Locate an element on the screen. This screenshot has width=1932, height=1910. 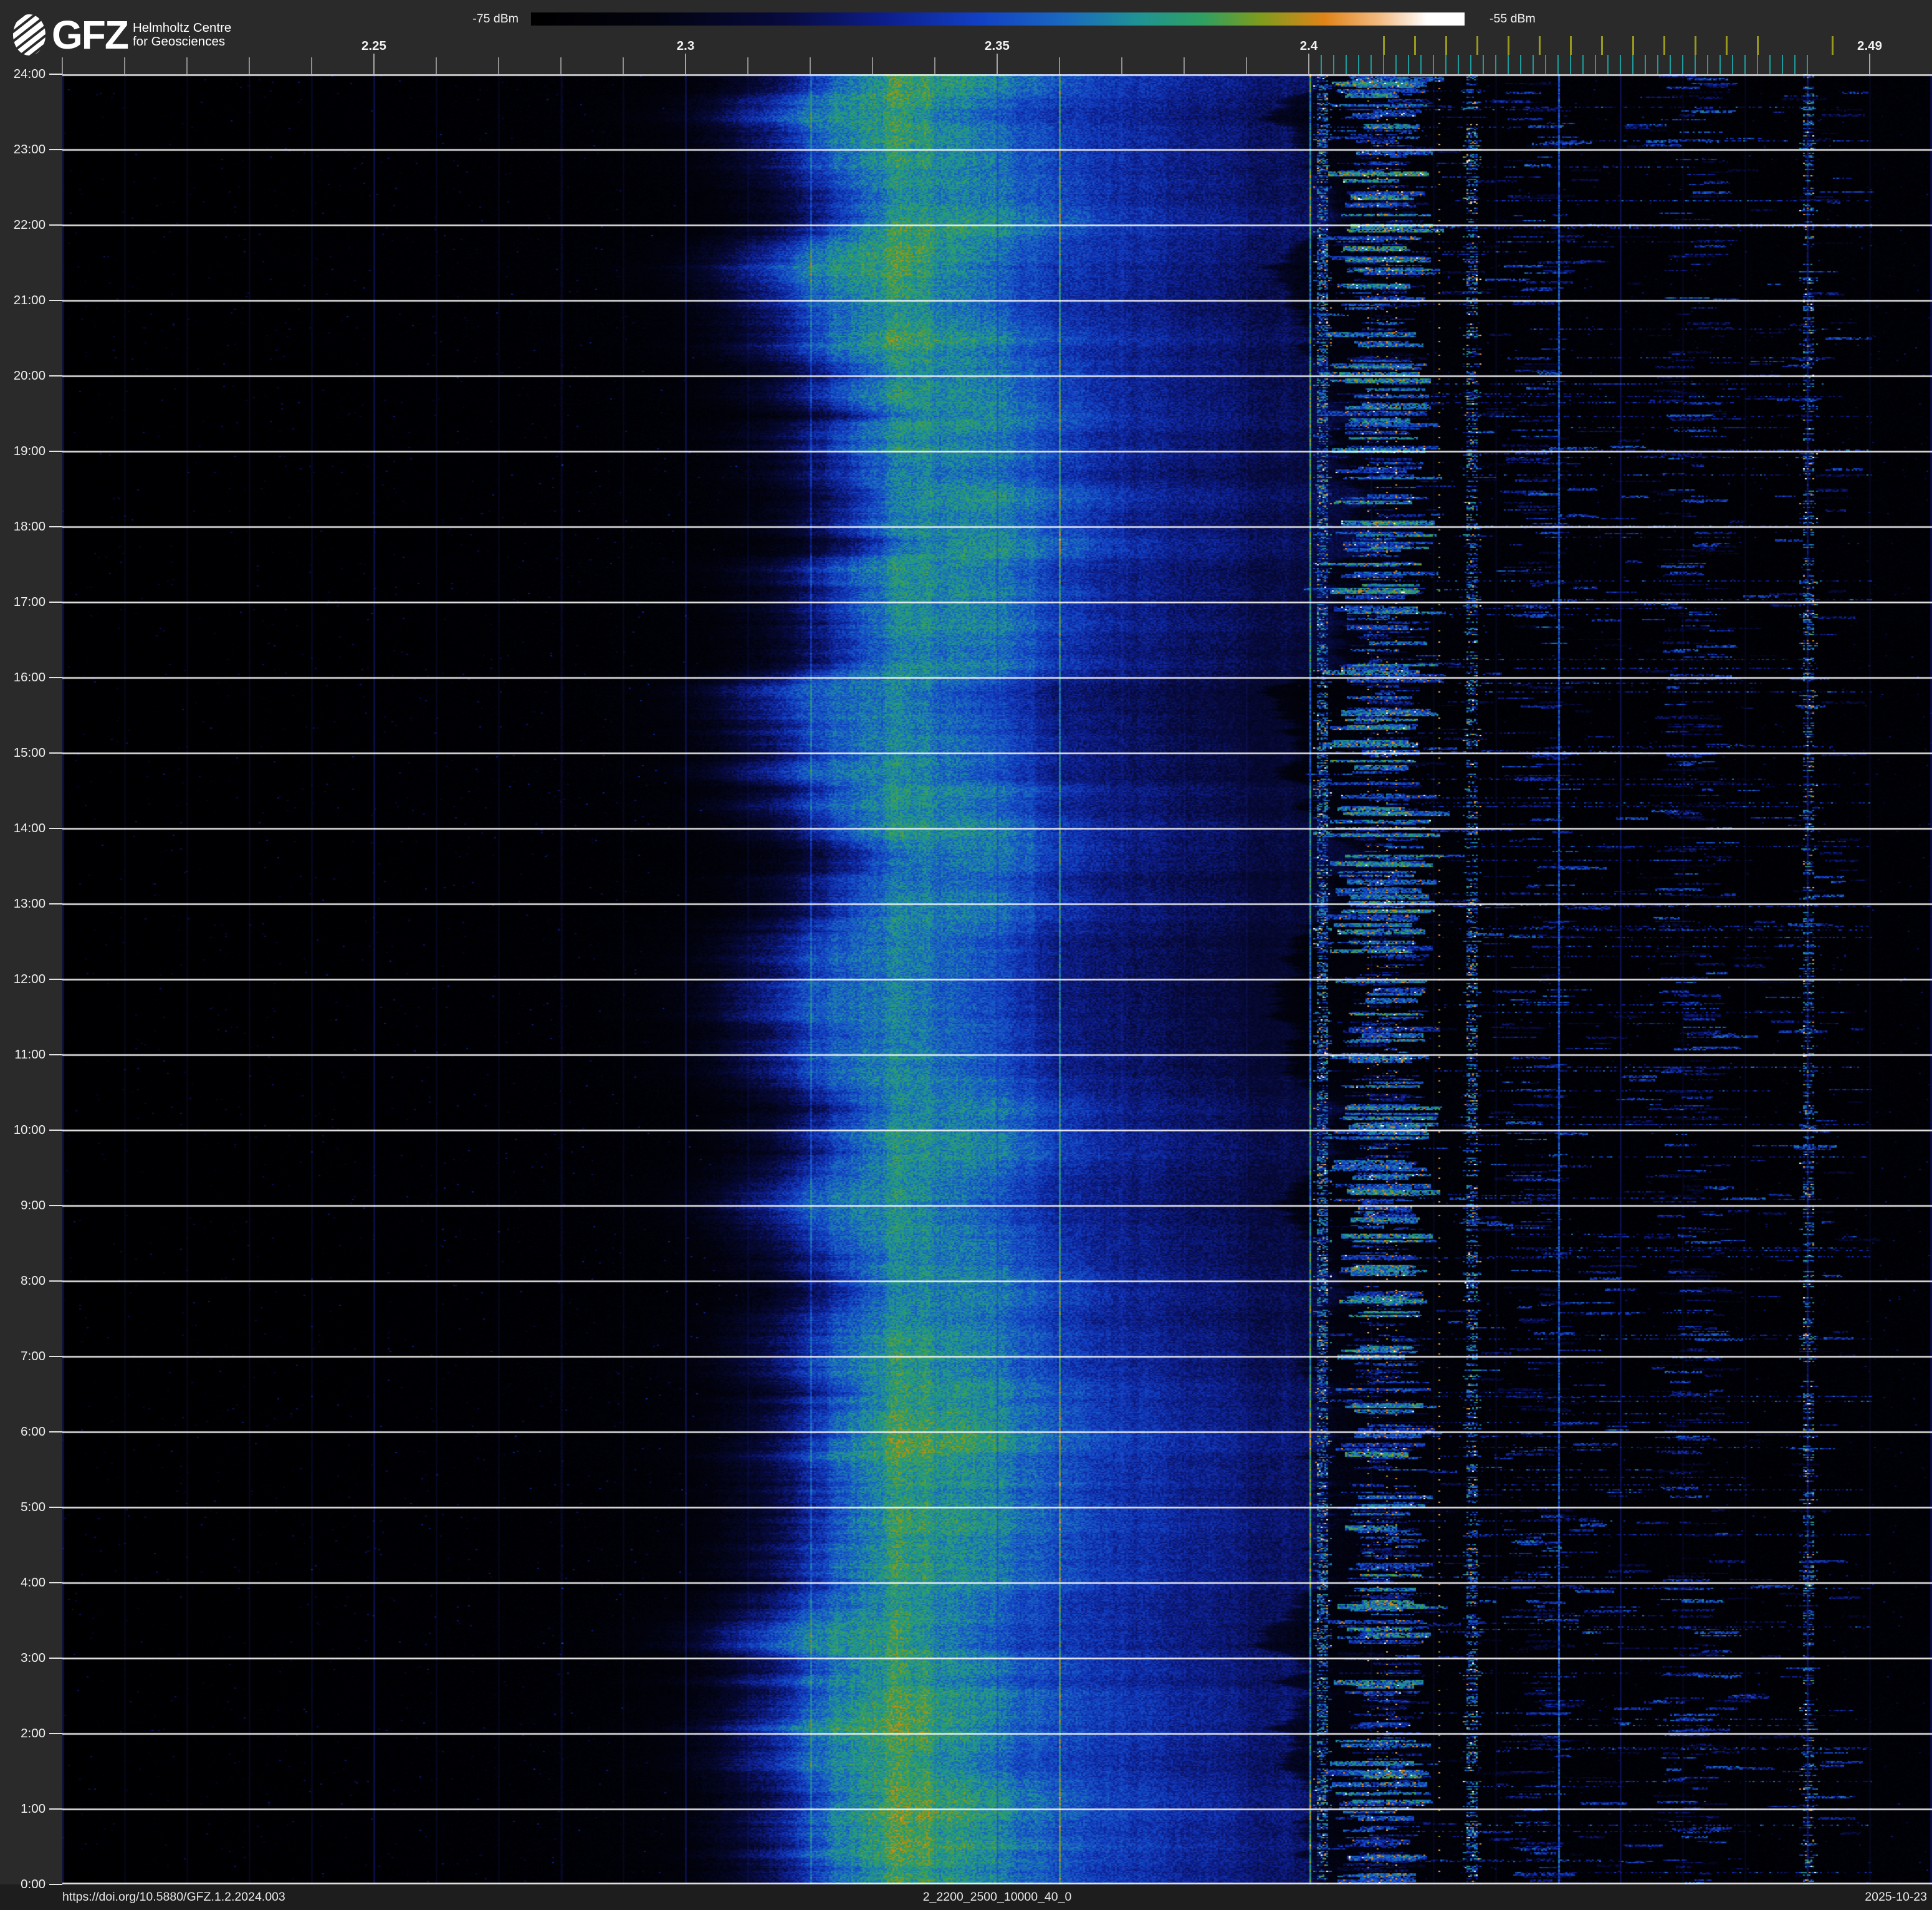
time-axis-label: 14:00 is located at coordinates (29, 828).